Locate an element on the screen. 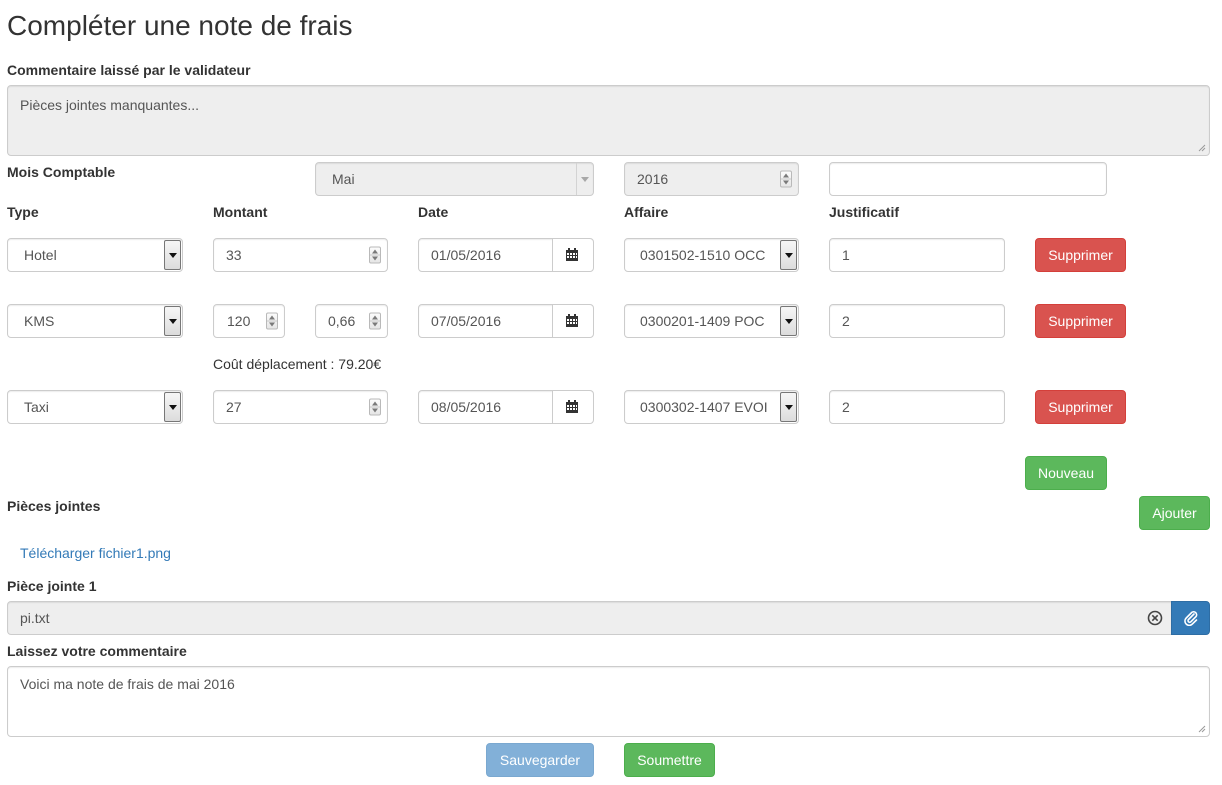  date-input: 07/05/2016 is located at coordinates (506, 321).